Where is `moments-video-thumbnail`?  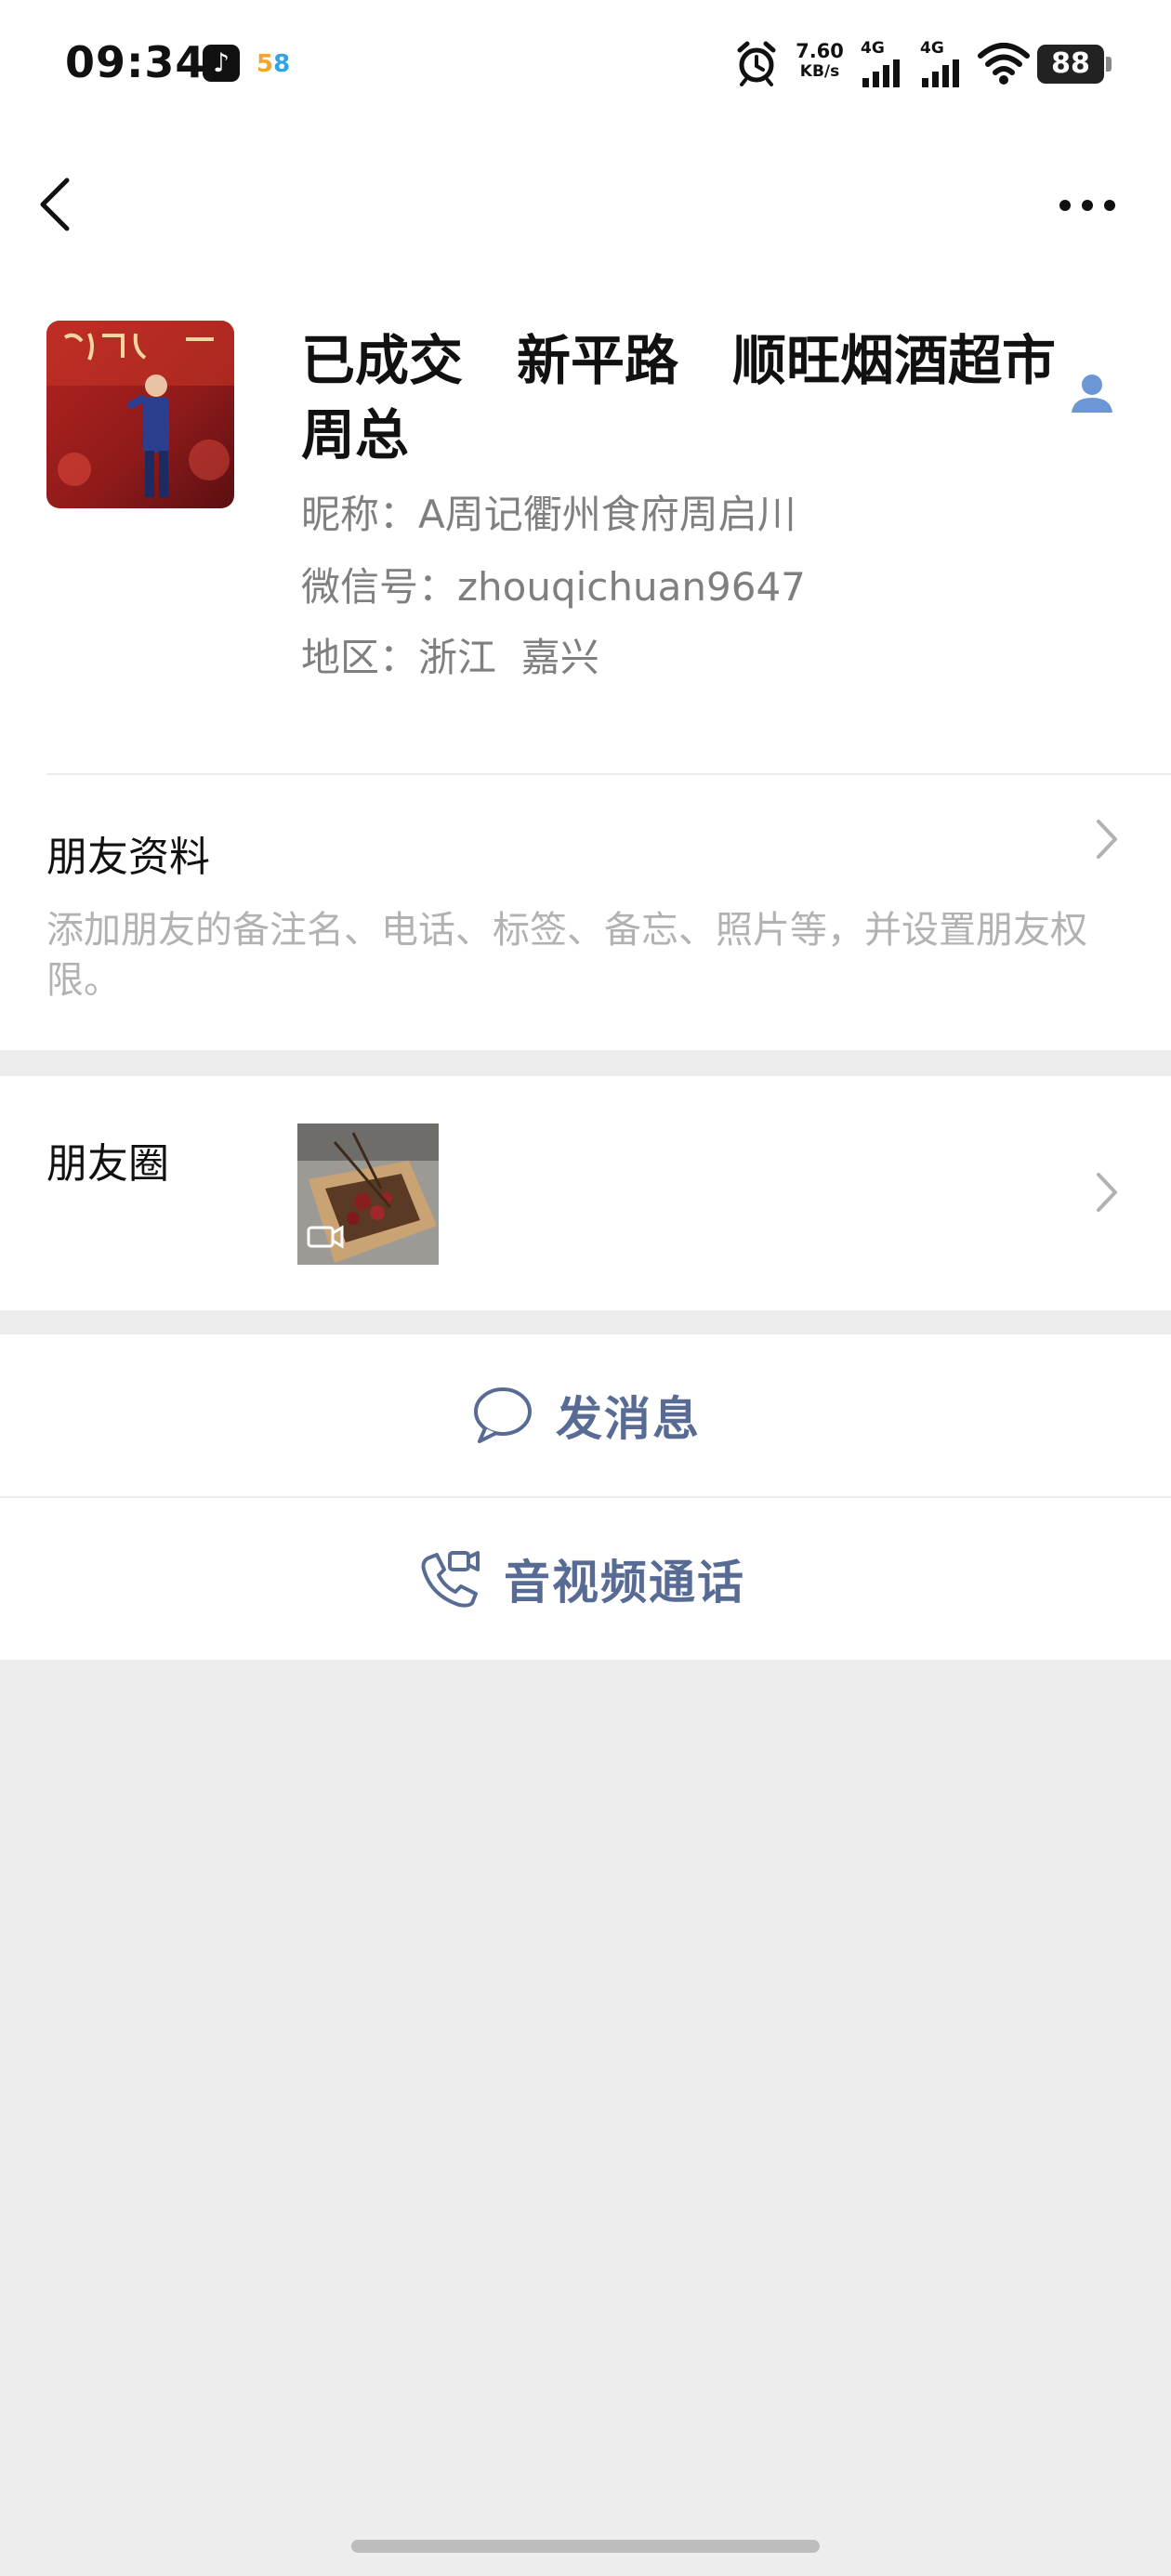 moments-video-thumbnail is located at coordinates (368, 1194).